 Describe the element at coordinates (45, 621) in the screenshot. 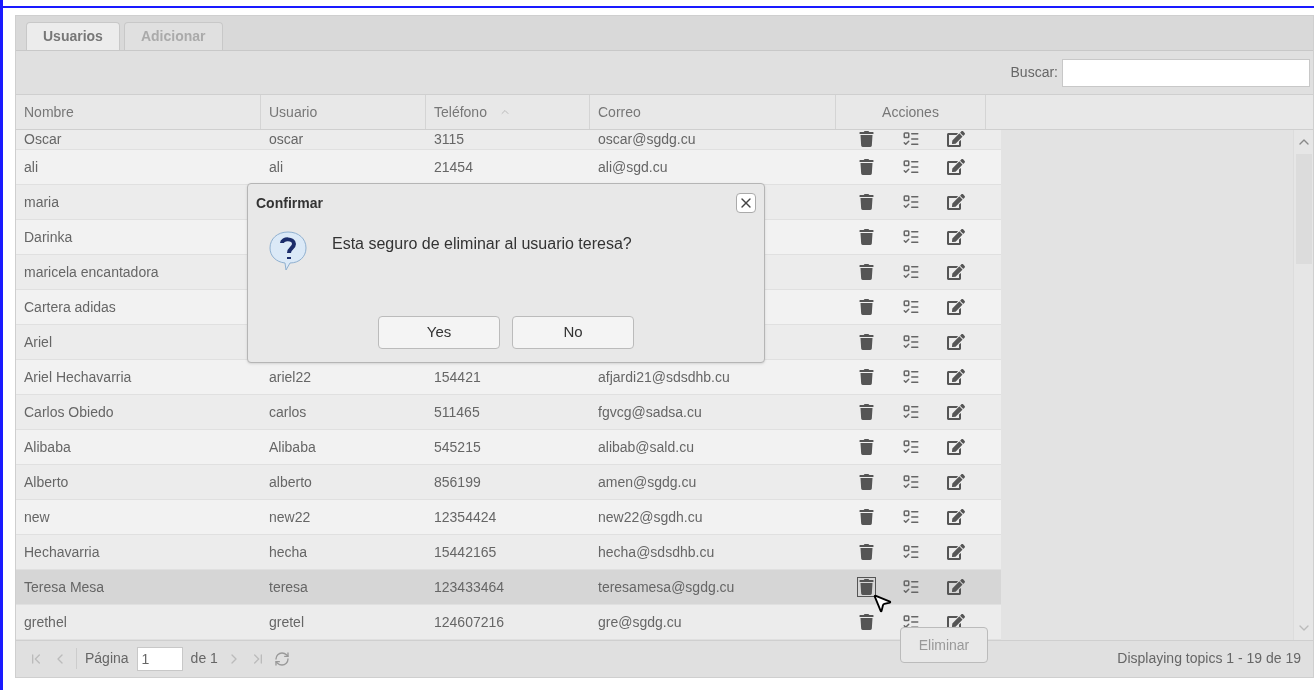

I see `table-cell: grethel` at that location.